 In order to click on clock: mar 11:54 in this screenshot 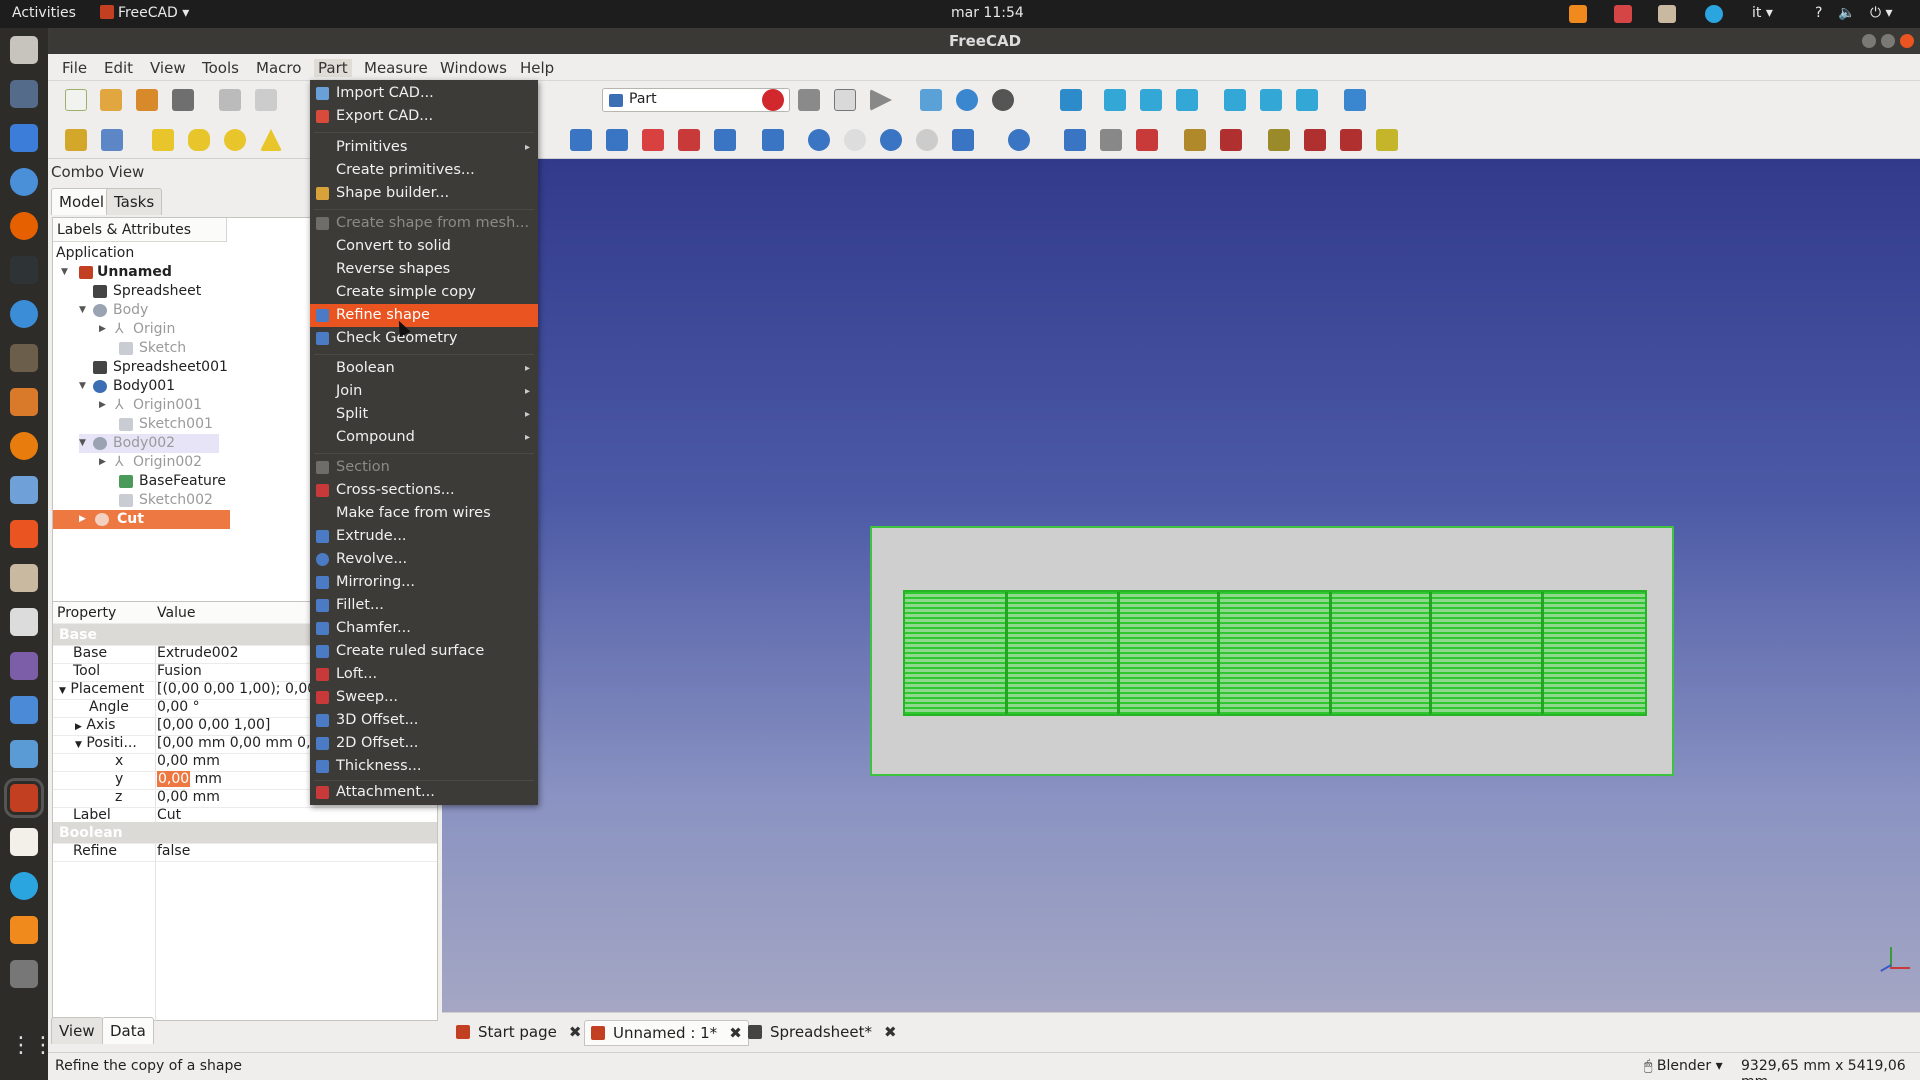, I will do `click(987, 13)`.